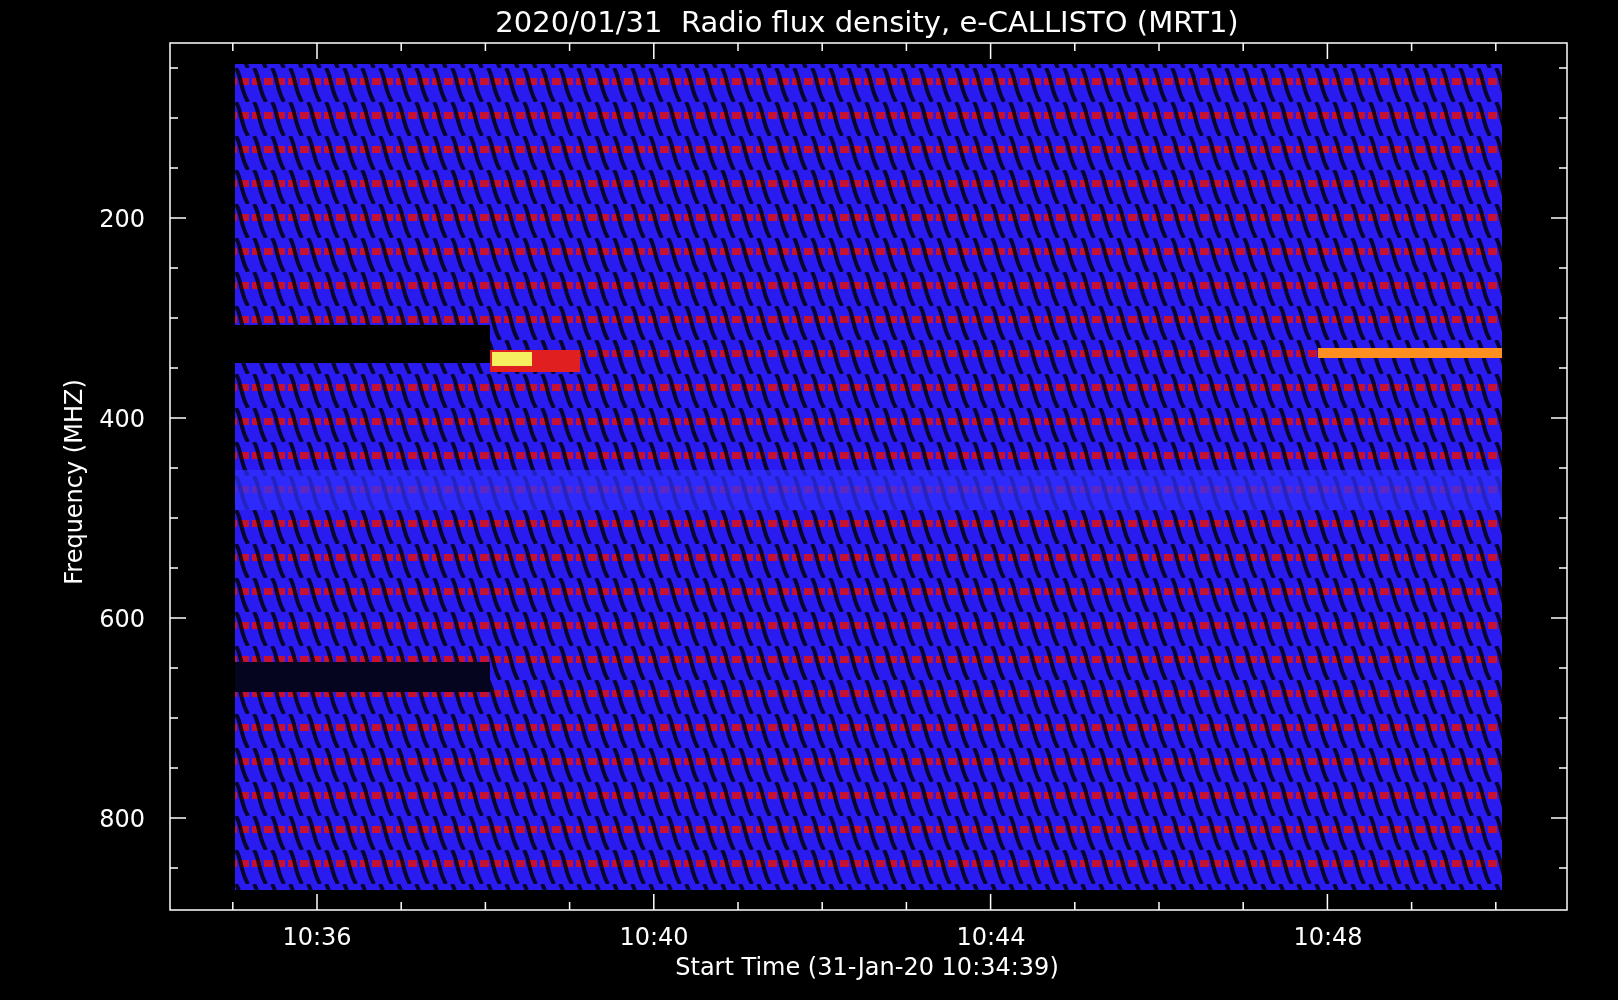 The width and height of the screenshot is (1618, 1000). What do you see at coordinates (122, 619) in the screenshot?
I see `tick-label: 600` at bounding box center [122, 619].